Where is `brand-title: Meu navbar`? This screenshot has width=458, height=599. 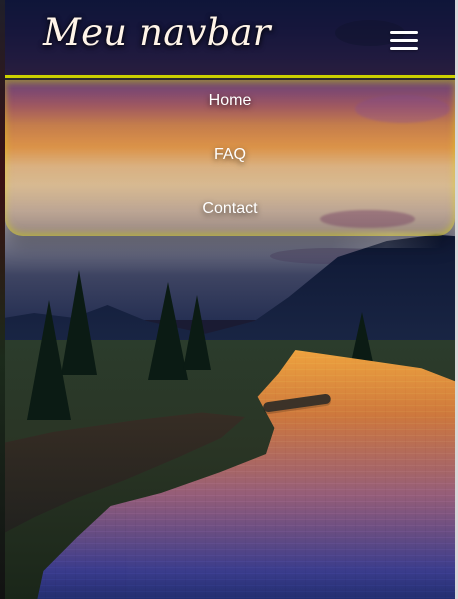 brand-title: Meu navbar is located at coordinates (157, 32).